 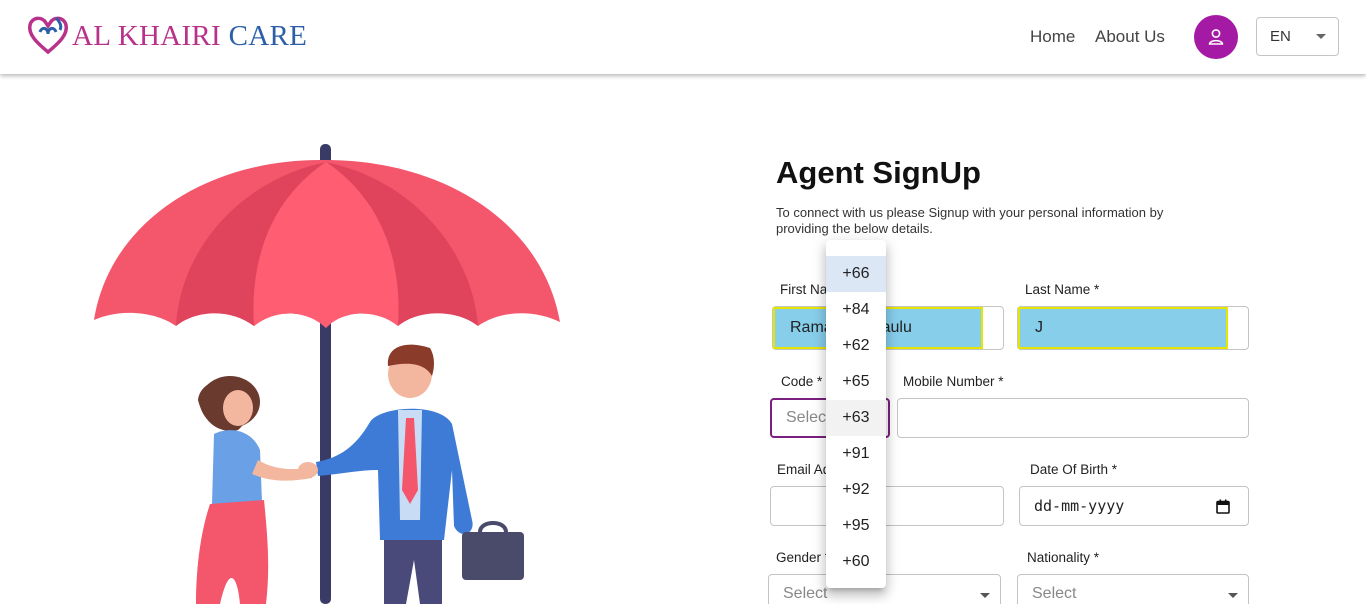 I want to click on nav-home-link: Home, so click(x=1052, y=37).